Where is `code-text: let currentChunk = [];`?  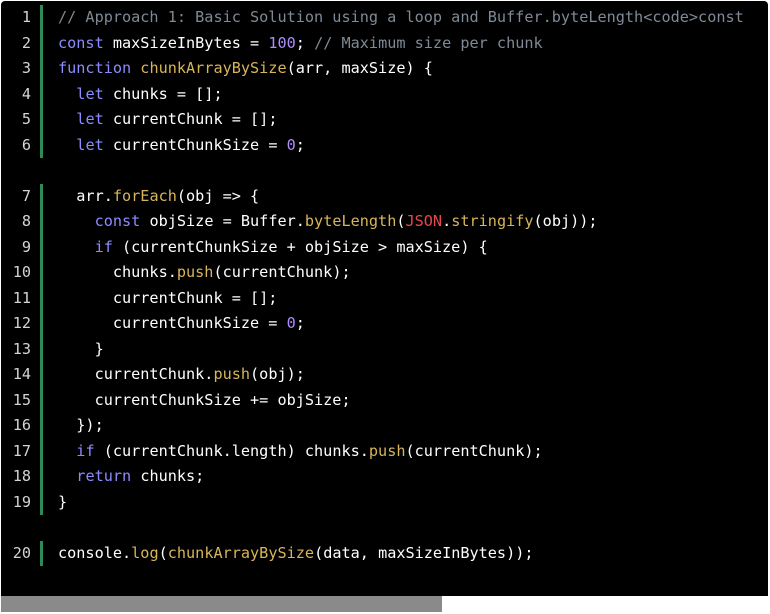 code-text: let currentChunk = []; is located at coordinates (167, 120).